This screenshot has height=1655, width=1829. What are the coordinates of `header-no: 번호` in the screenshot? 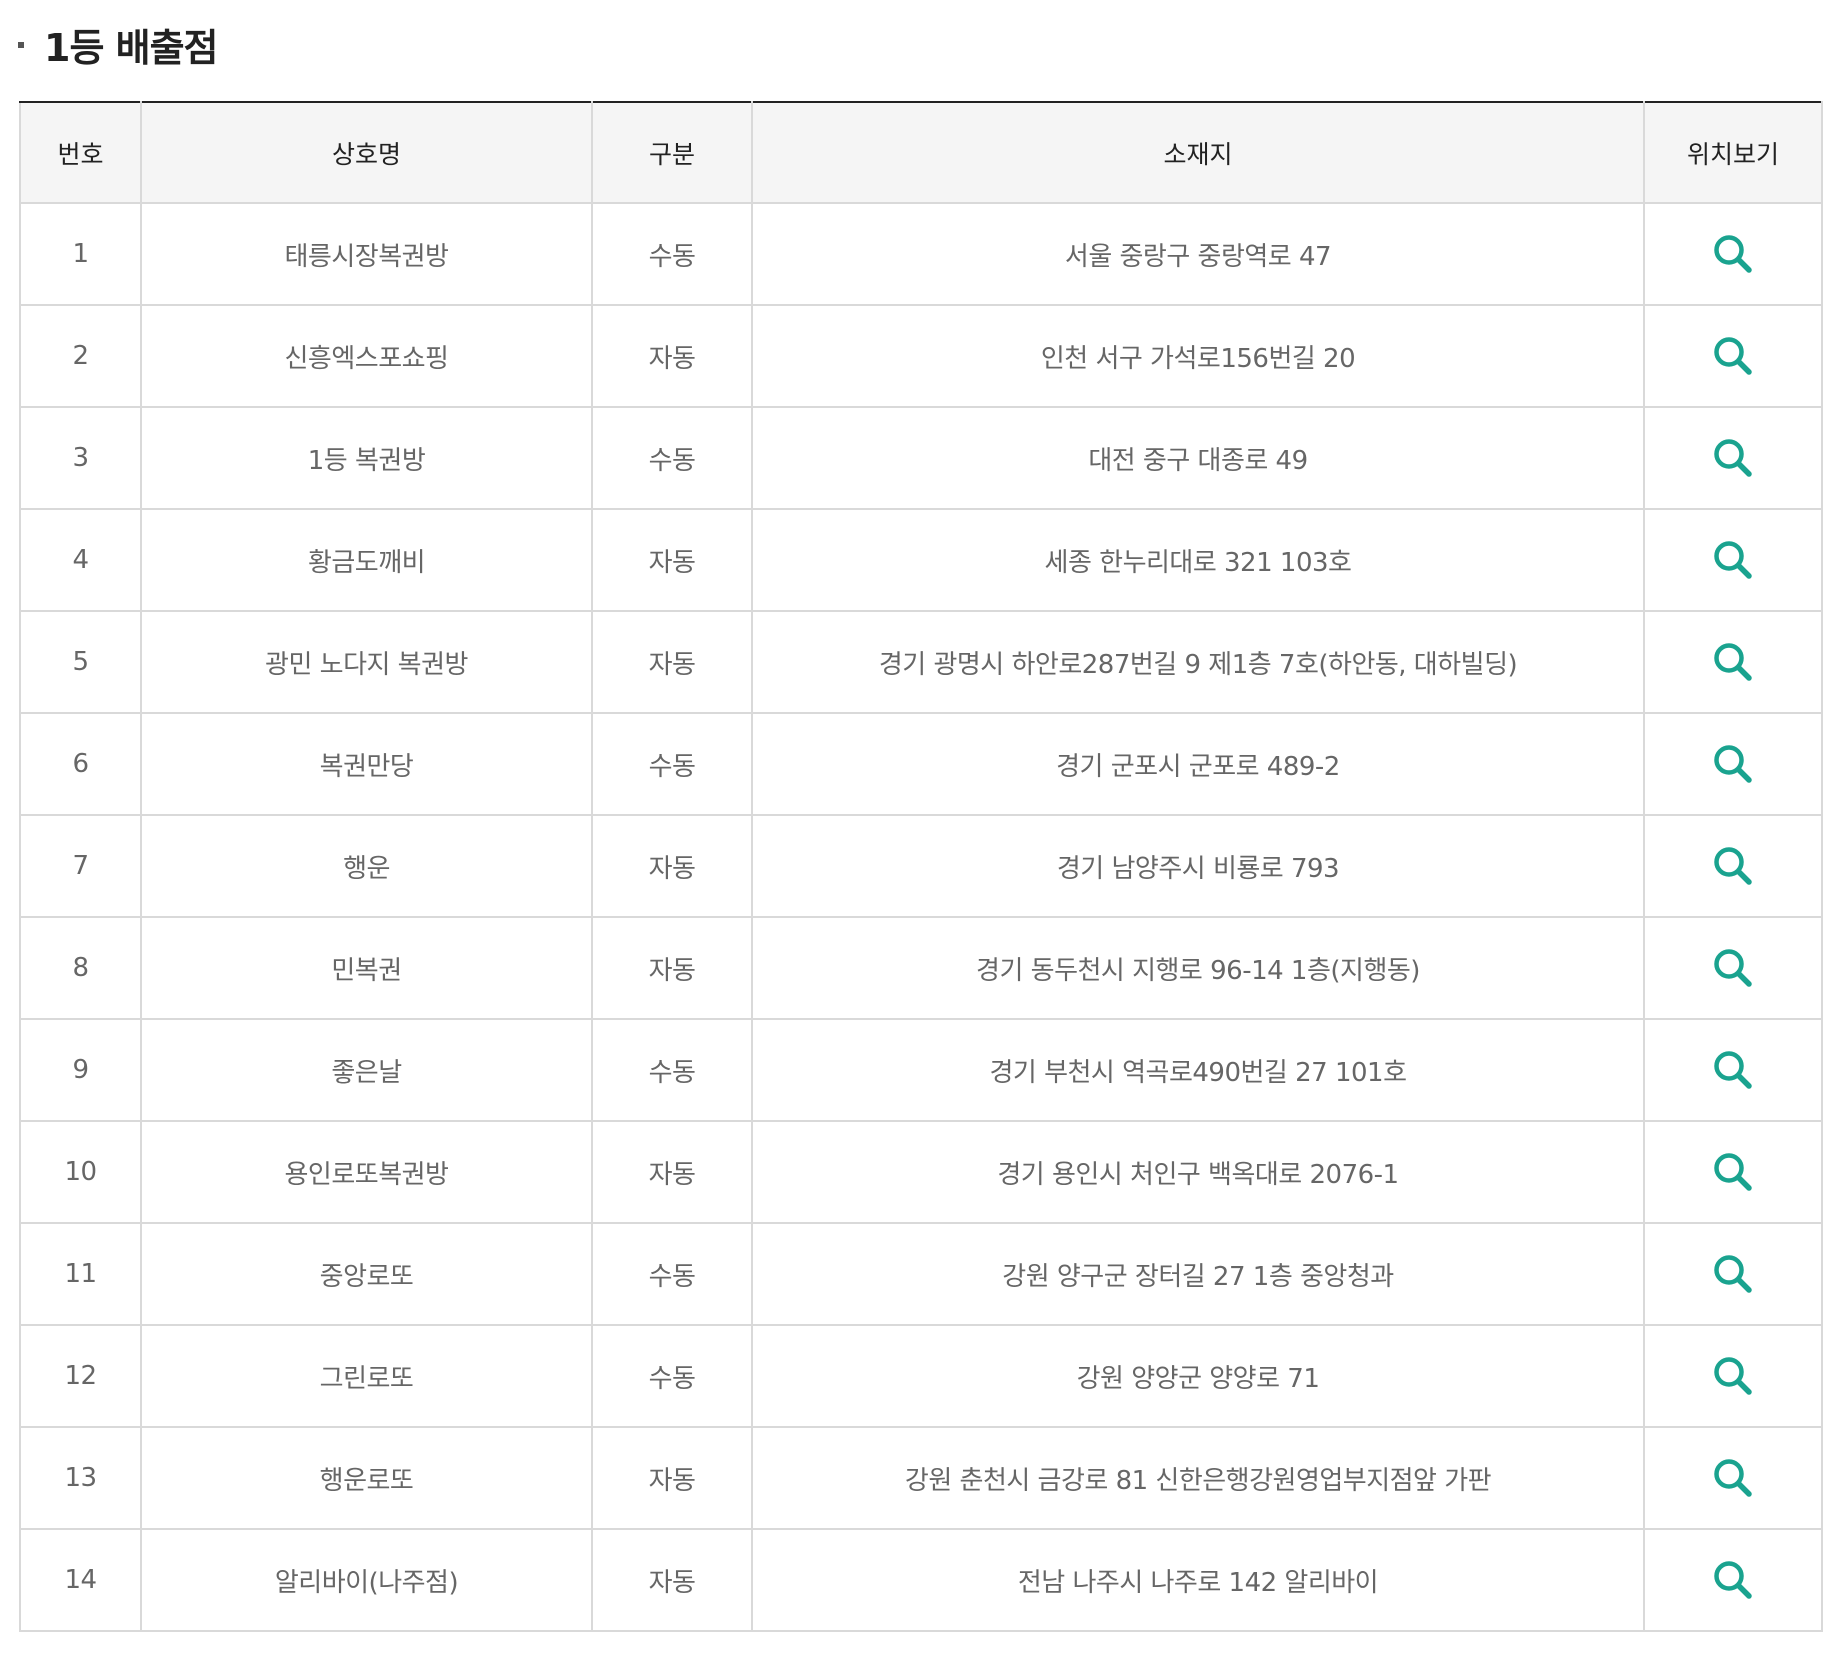 It's located at (80, 152).